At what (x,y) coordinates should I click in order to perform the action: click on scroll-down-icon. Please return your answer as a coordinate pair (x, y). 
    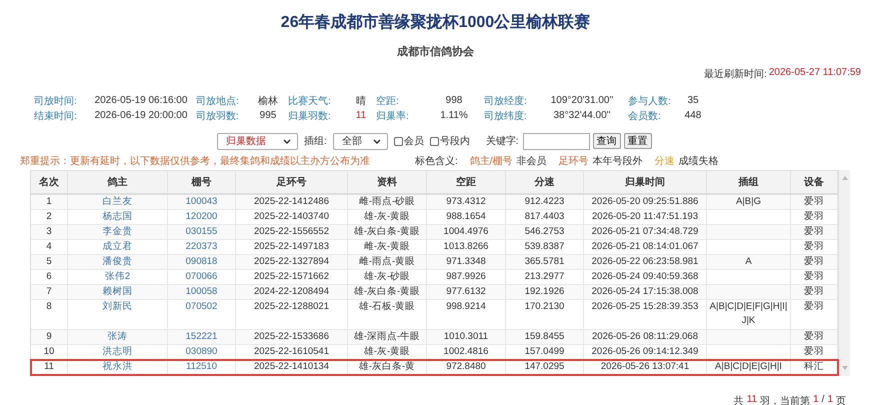
    Looking at the image, I should click on (845, 368).